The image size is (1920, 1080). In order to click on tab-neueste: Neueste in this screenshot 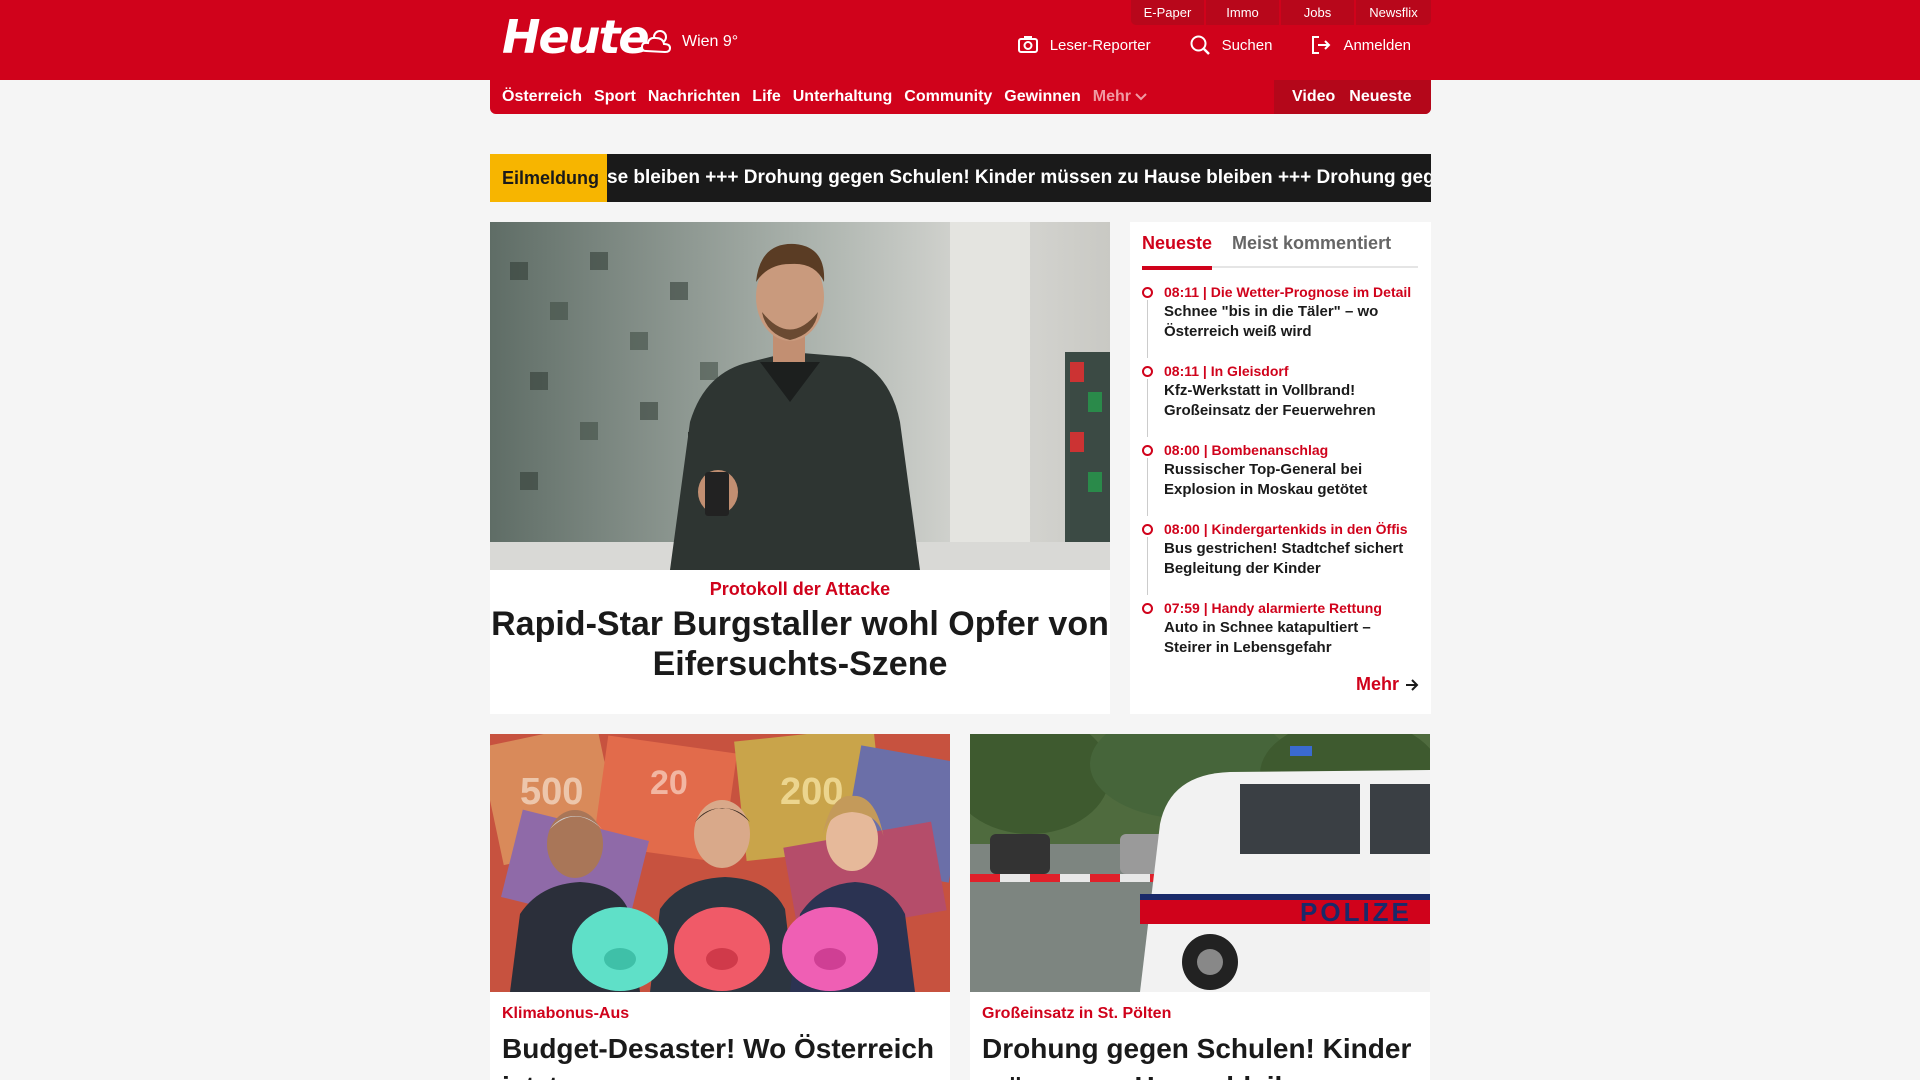, I will do `click(1177, 251)`.